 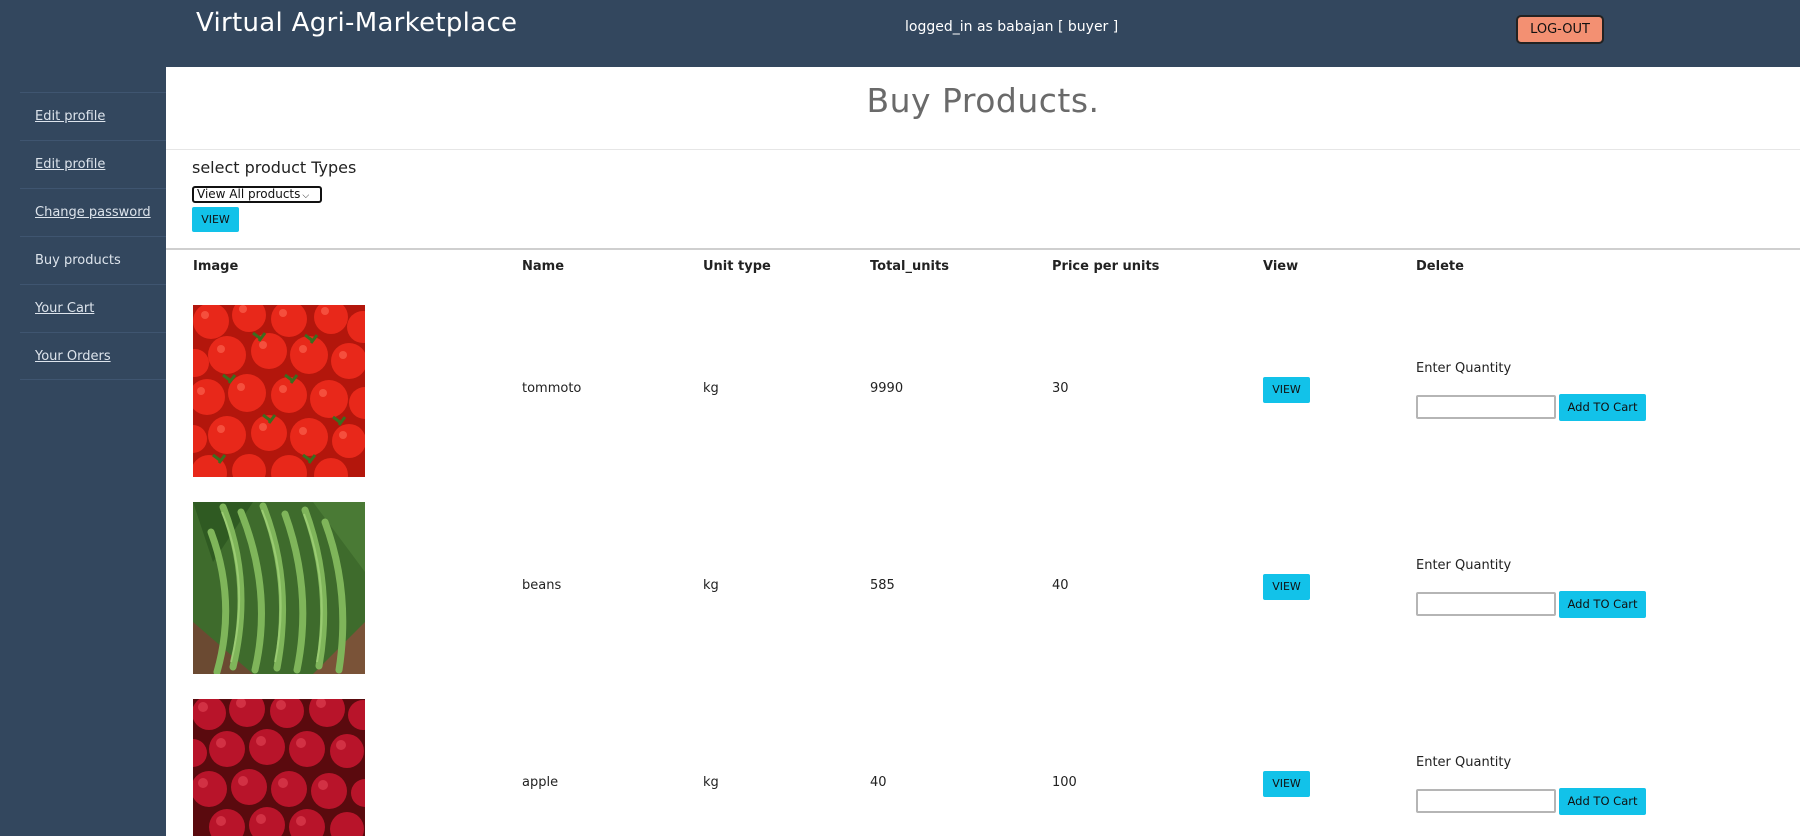 I want to click on tomato-photo-icon, so click(x=279, y=391).